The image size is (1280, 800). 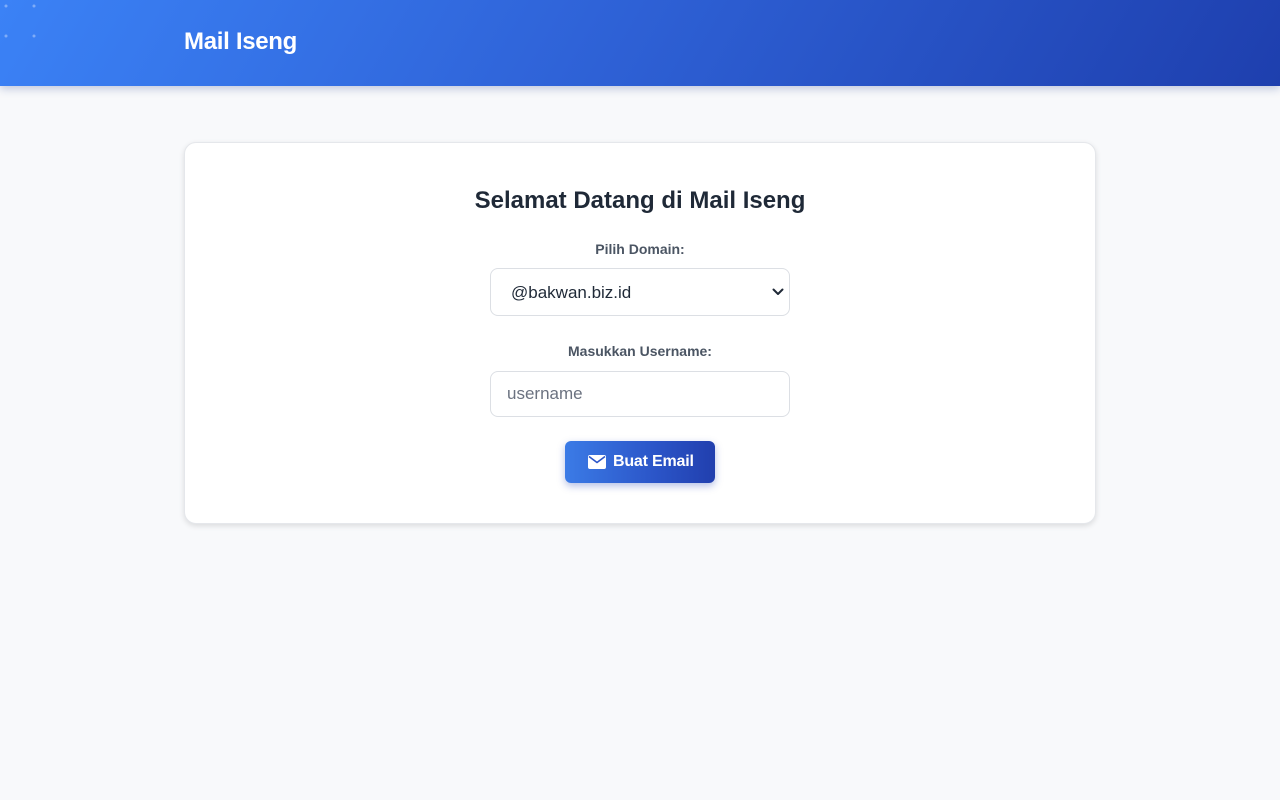 What do you see at coordinates (20, 21) in the screenshot?
I see `decorative-dots` at bounding box center [20, 21].